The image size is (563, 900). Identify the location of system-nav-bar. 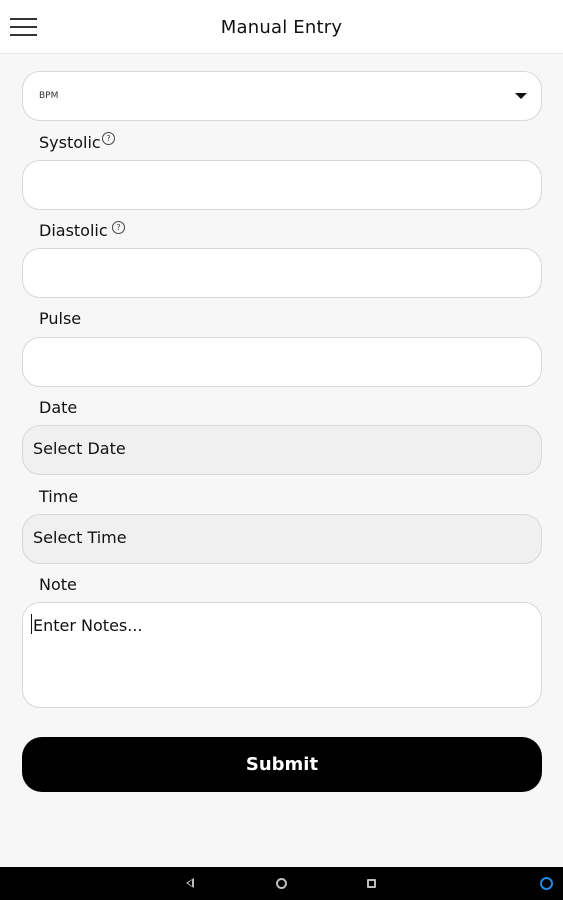
(281, 883).